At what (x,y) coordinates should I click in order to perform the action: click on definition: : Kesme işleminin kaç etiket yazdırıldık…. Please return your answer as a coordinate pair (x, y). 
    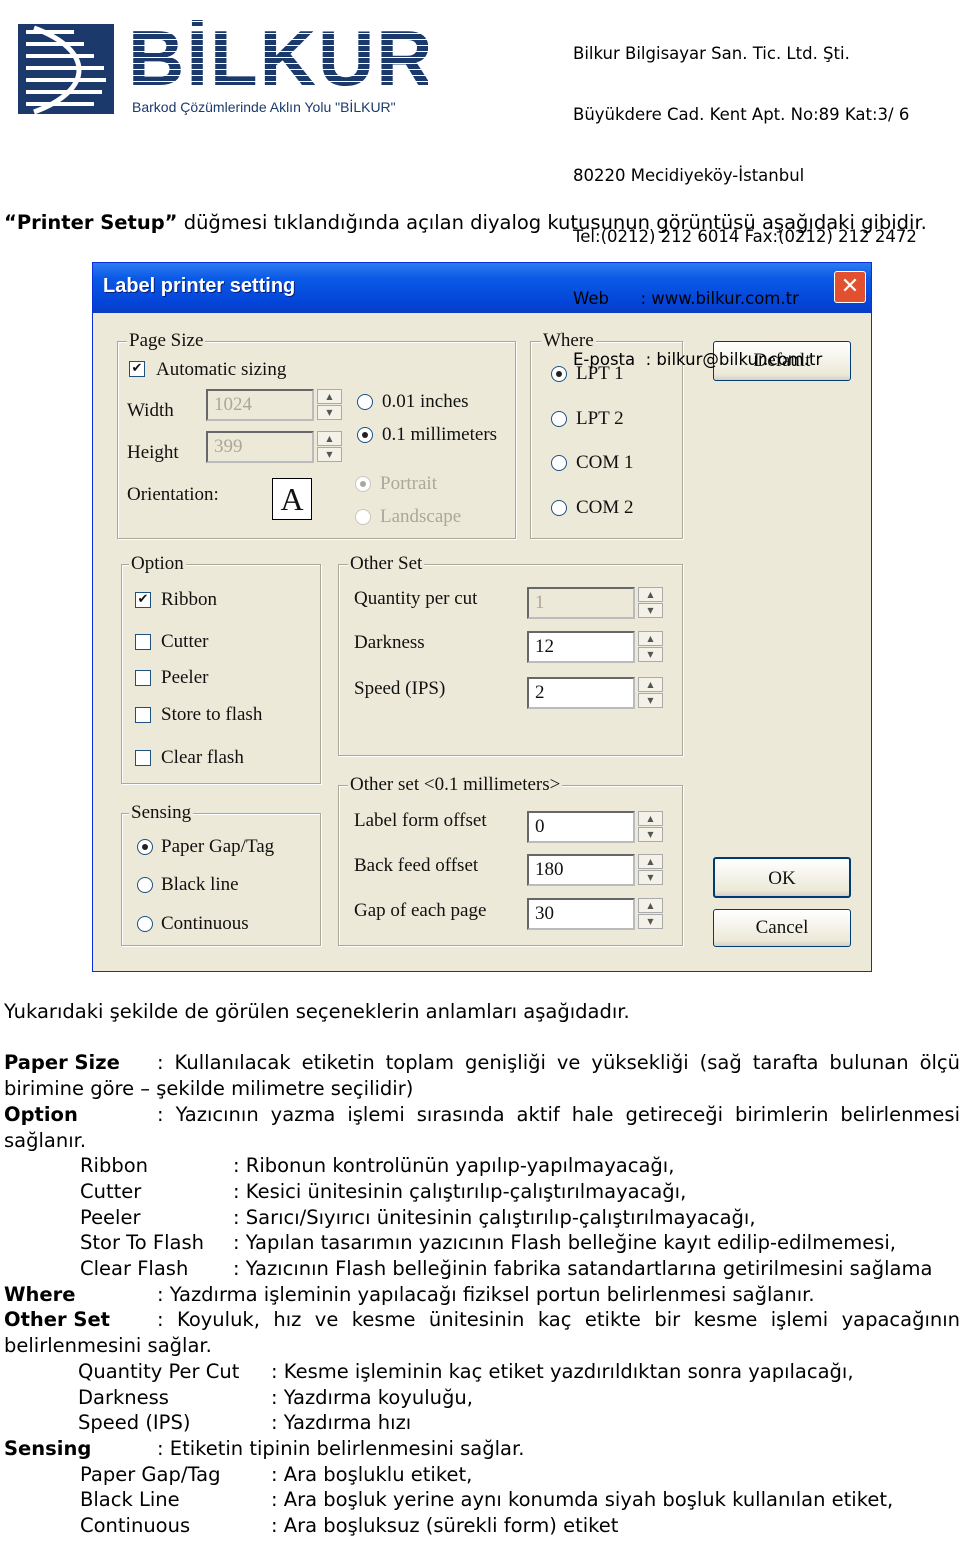
    Looking at the image, I should click on (562, 1371).